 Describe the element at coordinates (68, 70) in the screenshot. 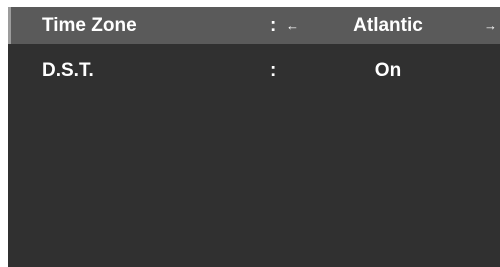

I see `dst-label: D.S.T.` at that location.